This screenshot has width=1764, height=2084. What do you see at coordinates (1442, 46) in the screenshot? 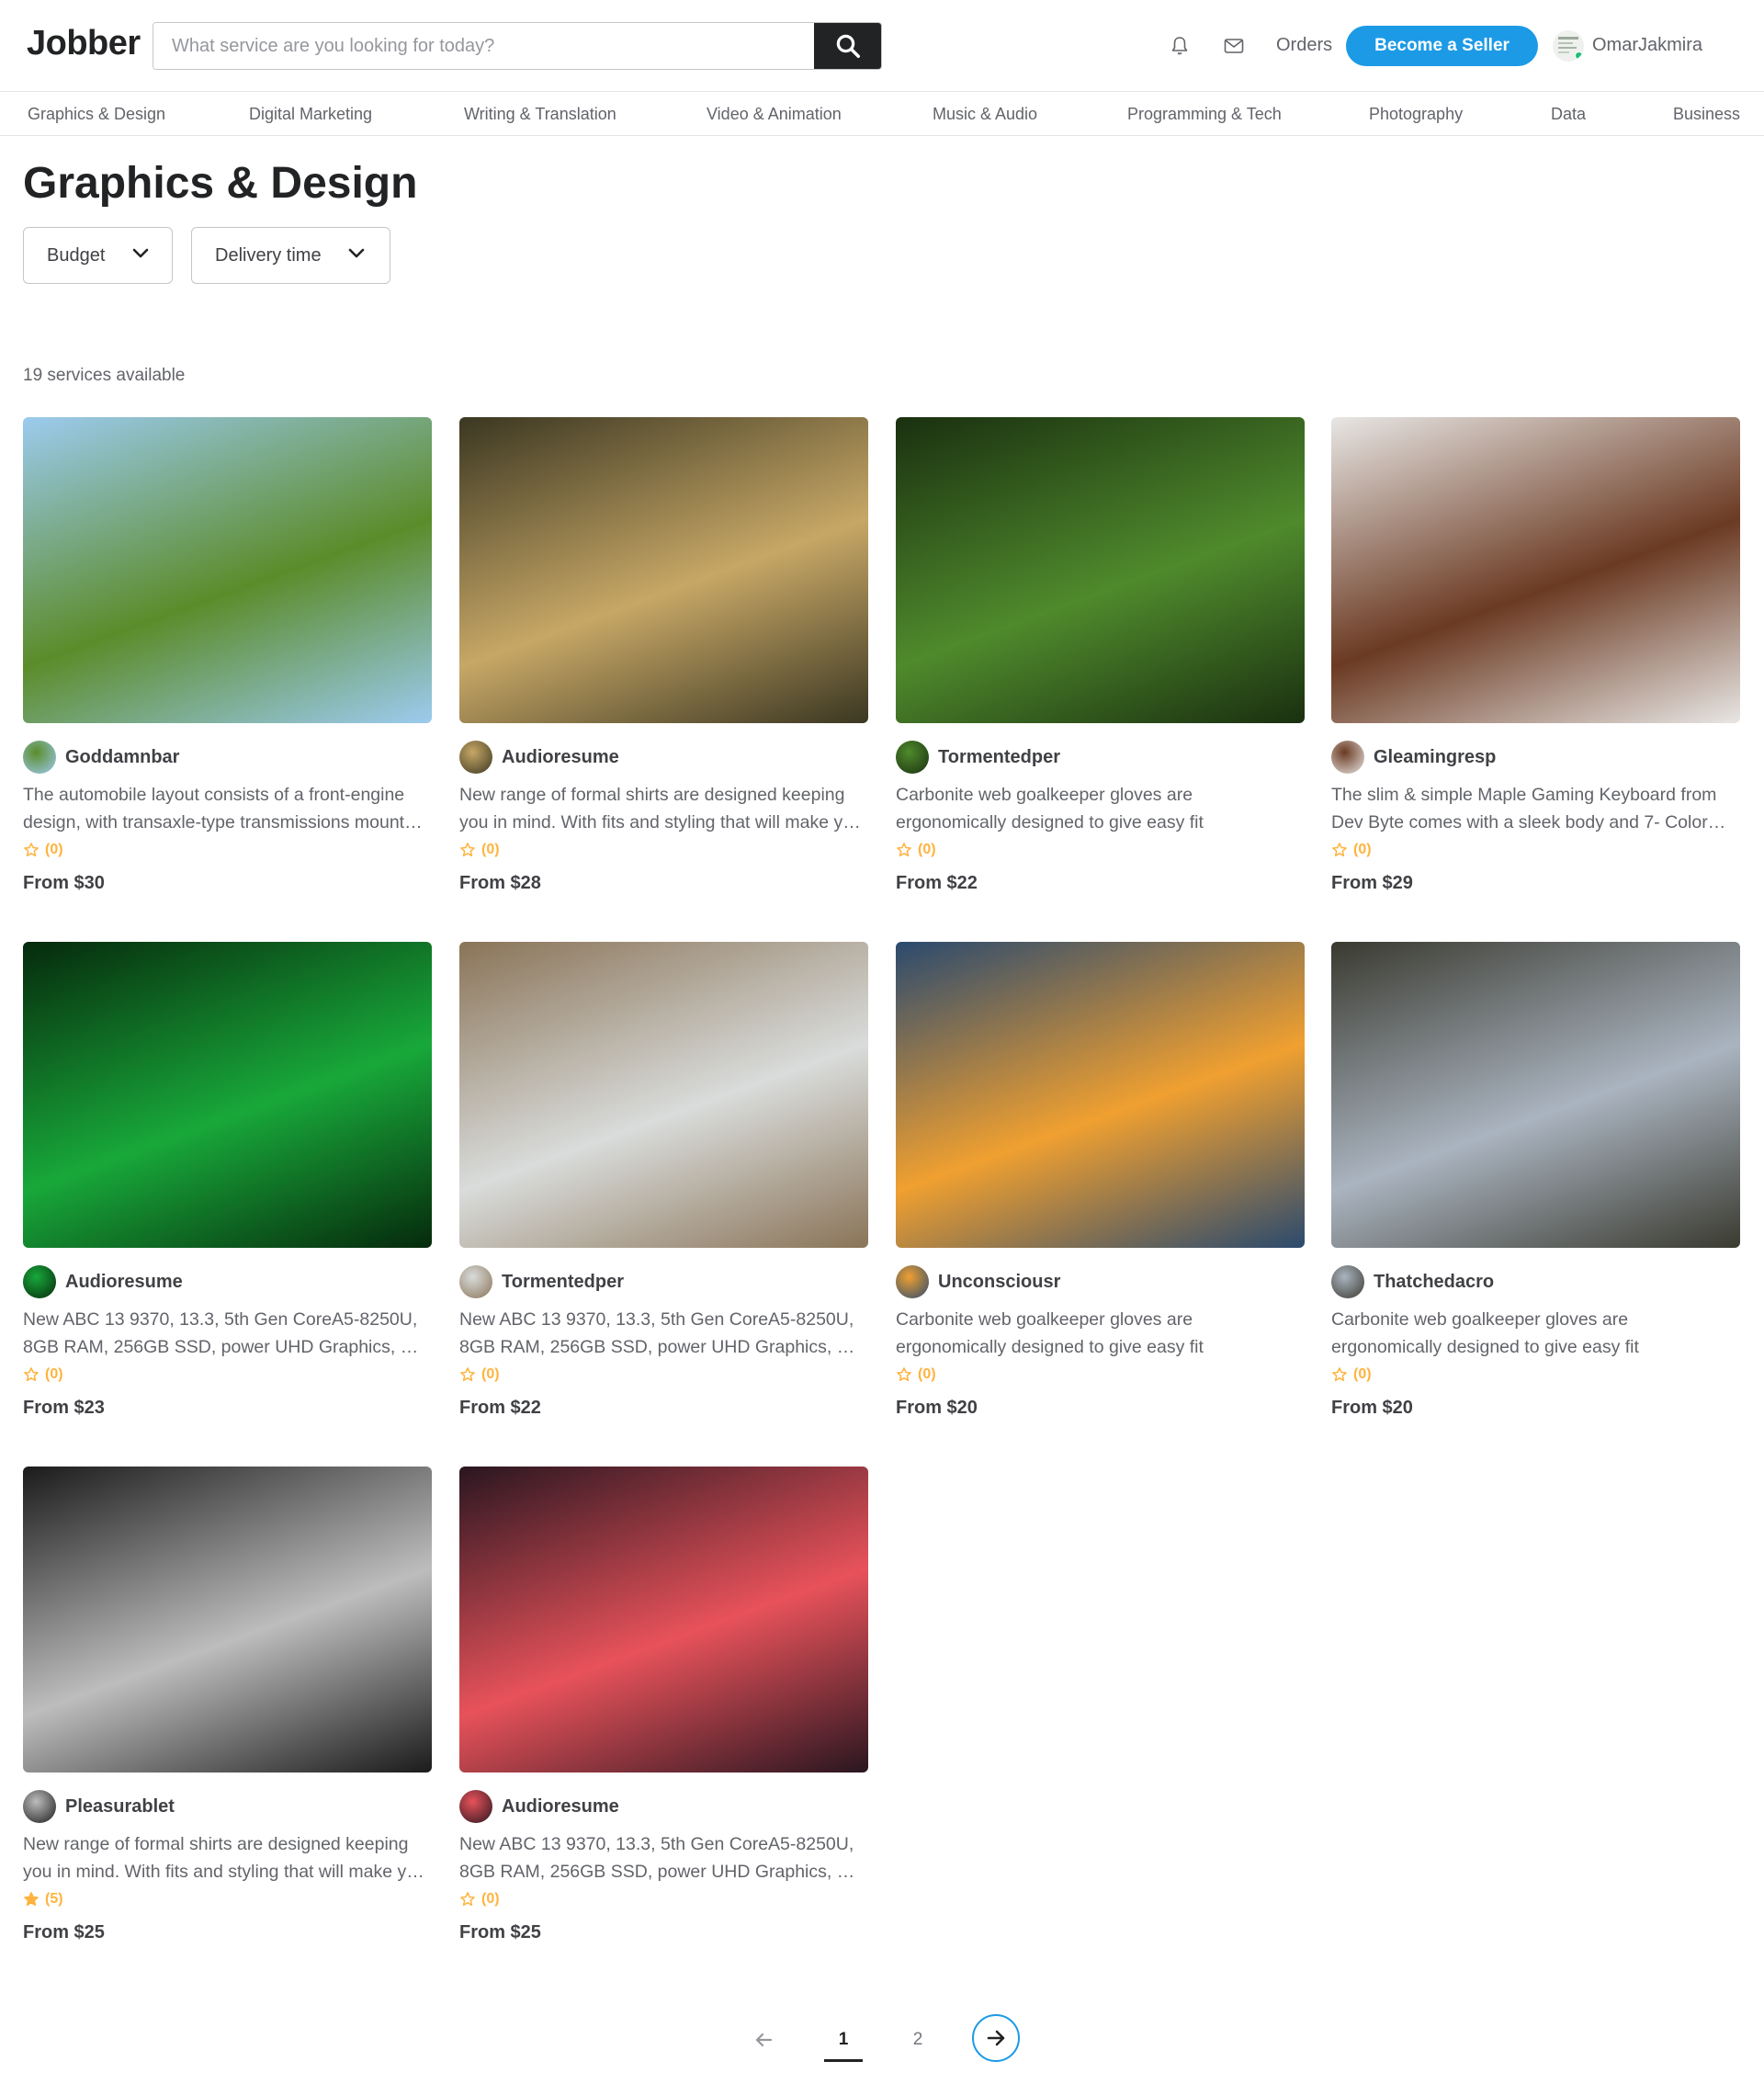
I see `become-seller-button: Become a Seller` at bounding box center [1442, 46].